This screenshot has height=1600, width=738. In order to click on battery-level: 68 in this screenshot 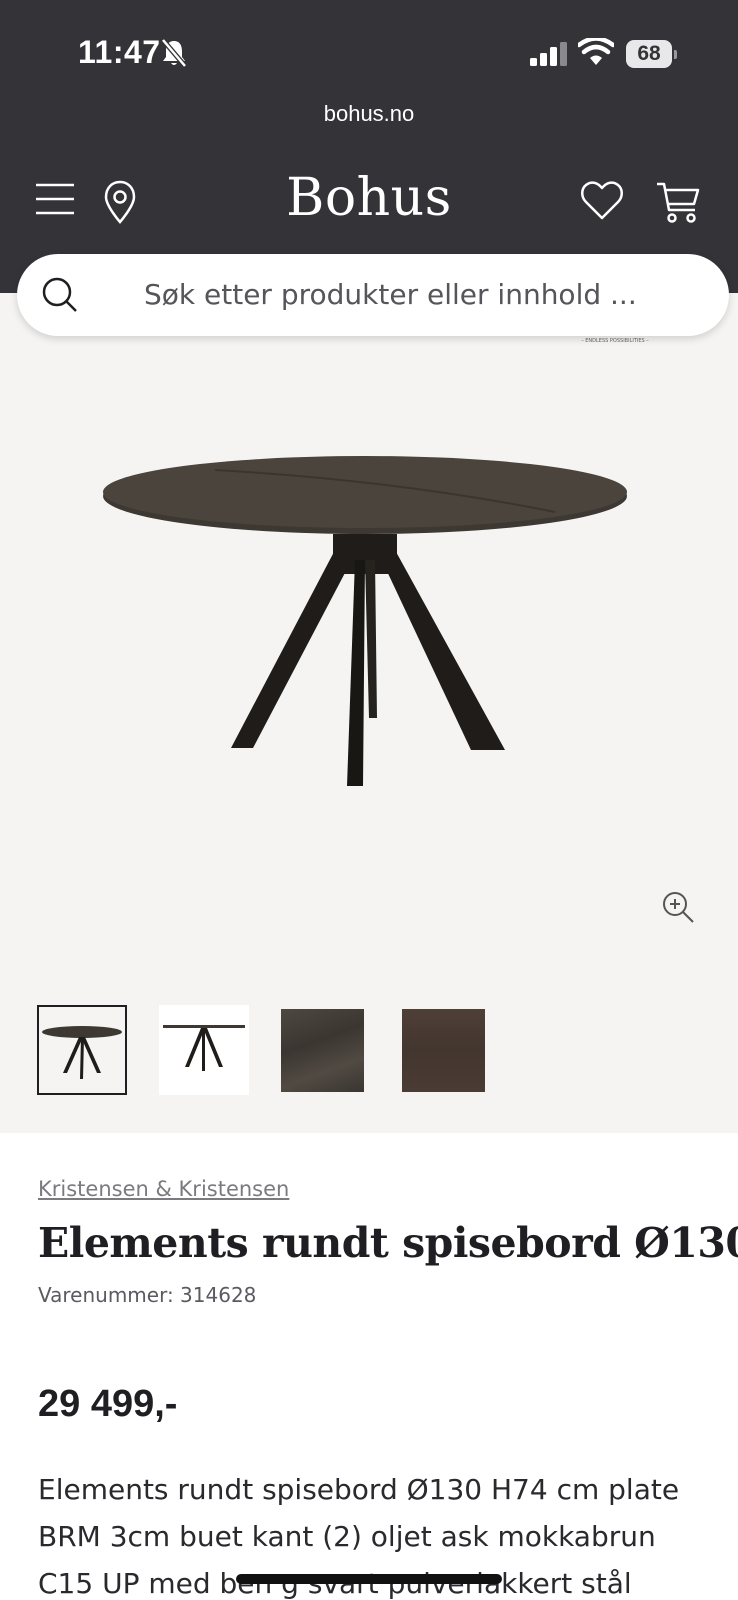, I will do `click(649, 54)`.